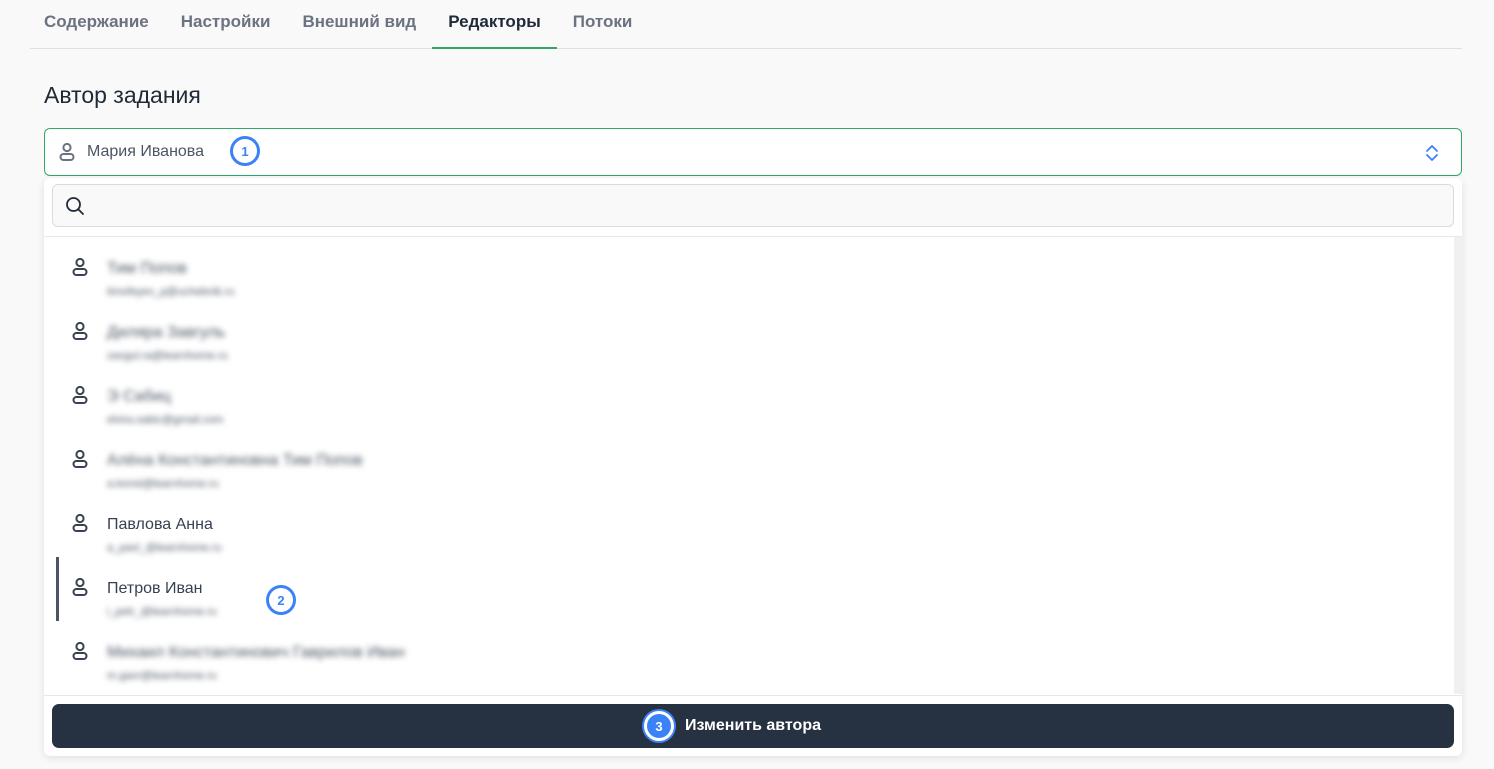 The height and width of the screenshot is (769, 1494). Describe the element at coordinates (245, 151) in the screenshot. I see `annotation-badge-1: 1` at that location.